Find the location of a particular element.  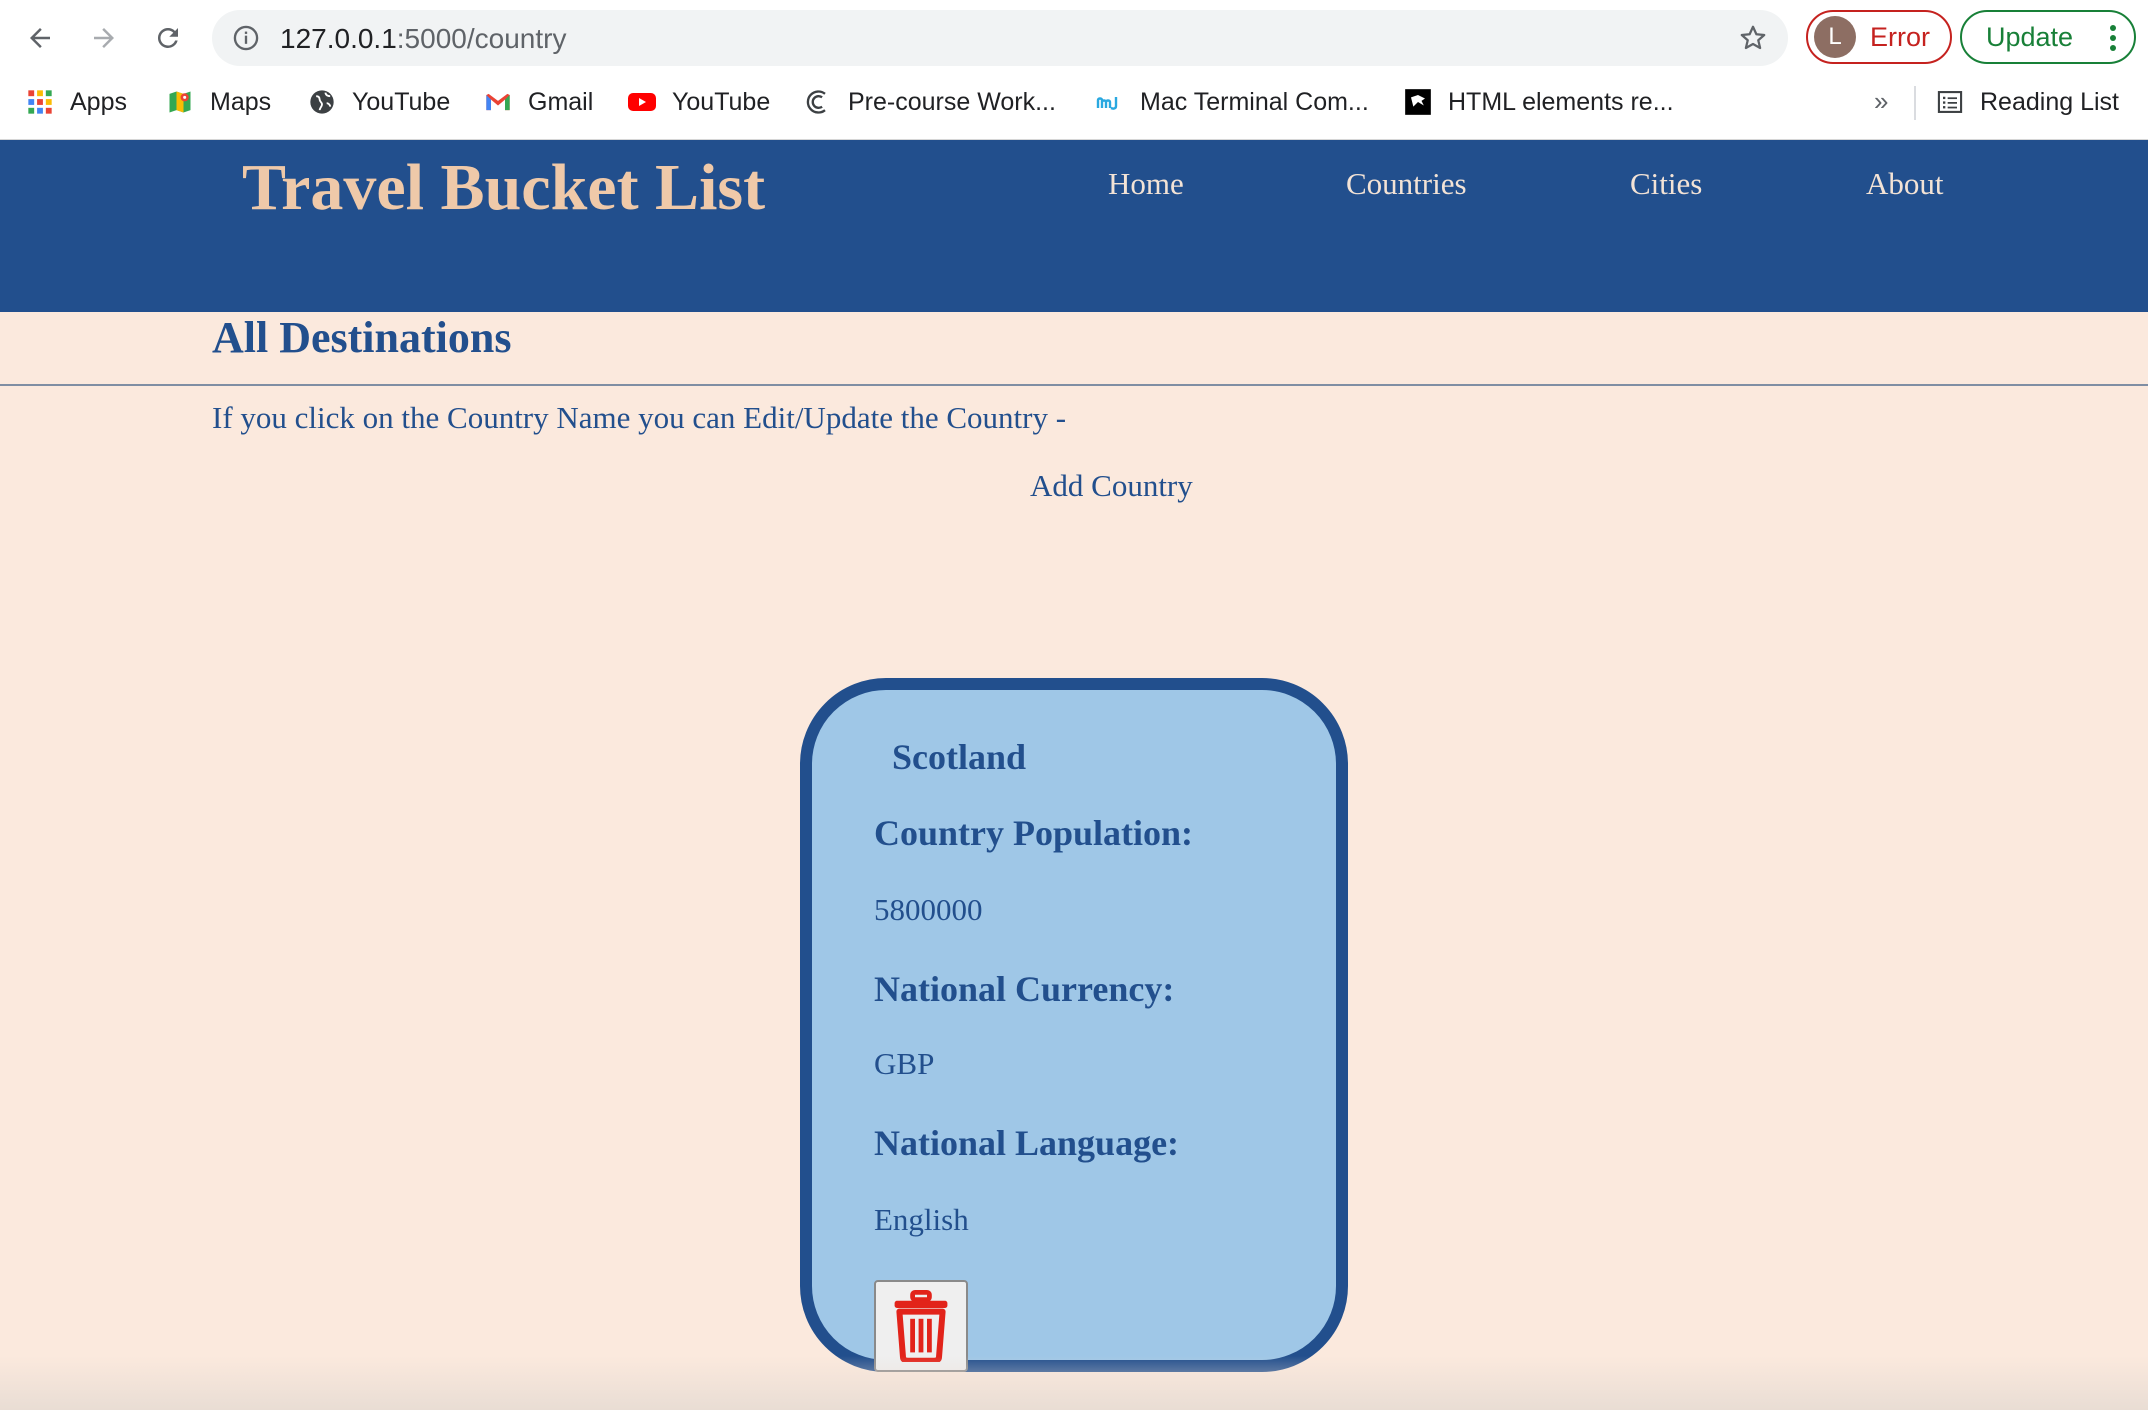

avatar: L is located at coordinates (1835, 37).